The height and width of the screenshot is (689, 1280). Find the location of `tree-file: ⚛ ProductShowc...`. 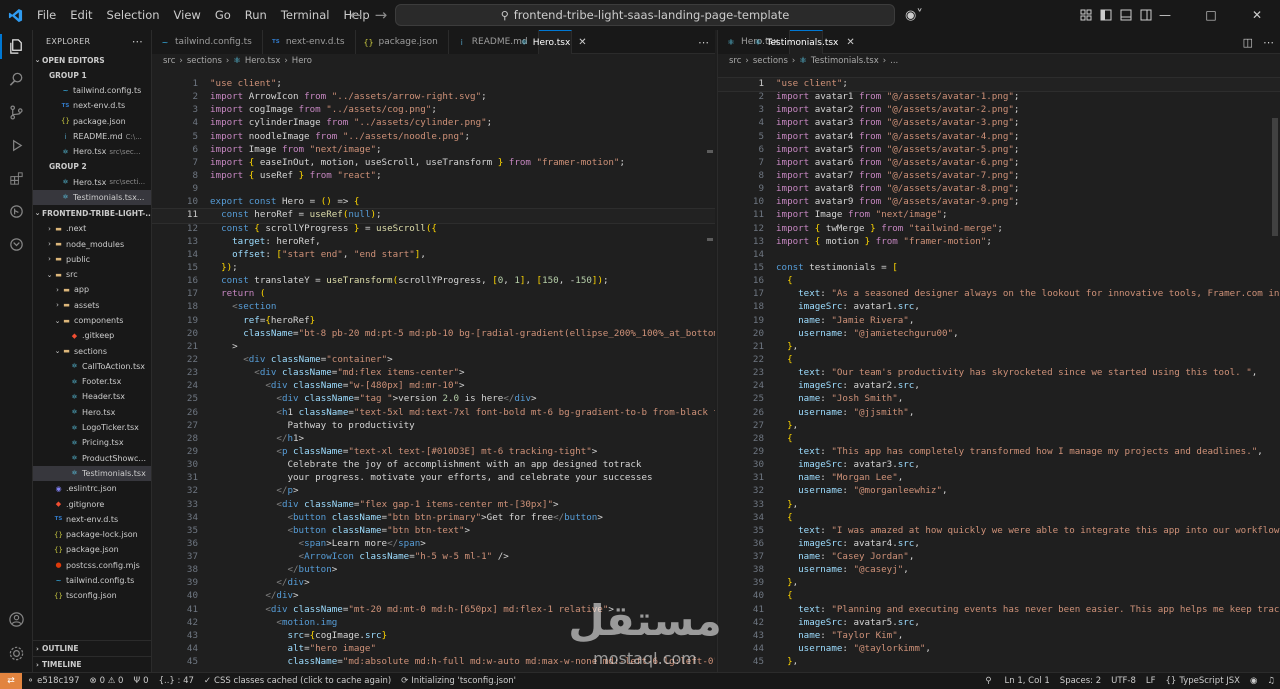

tree-file: ⚛ ProductShowc... is located at coordinates (92, 458).